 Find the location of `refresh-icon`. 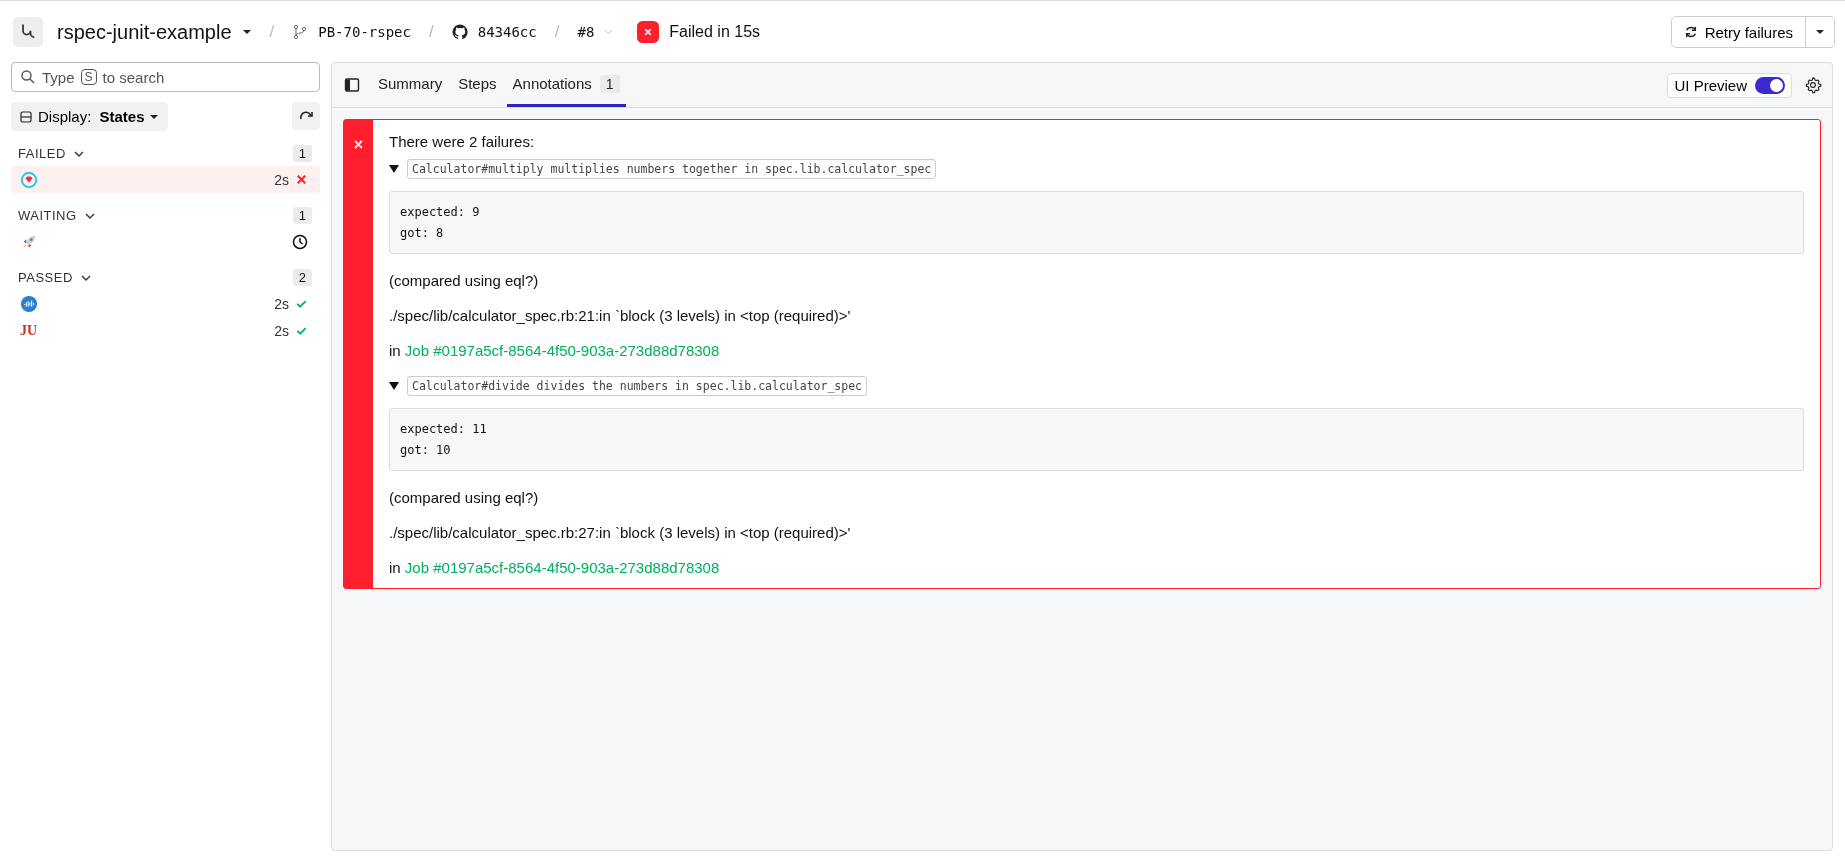

refresh-icon is located at coordinates (1690, 32).